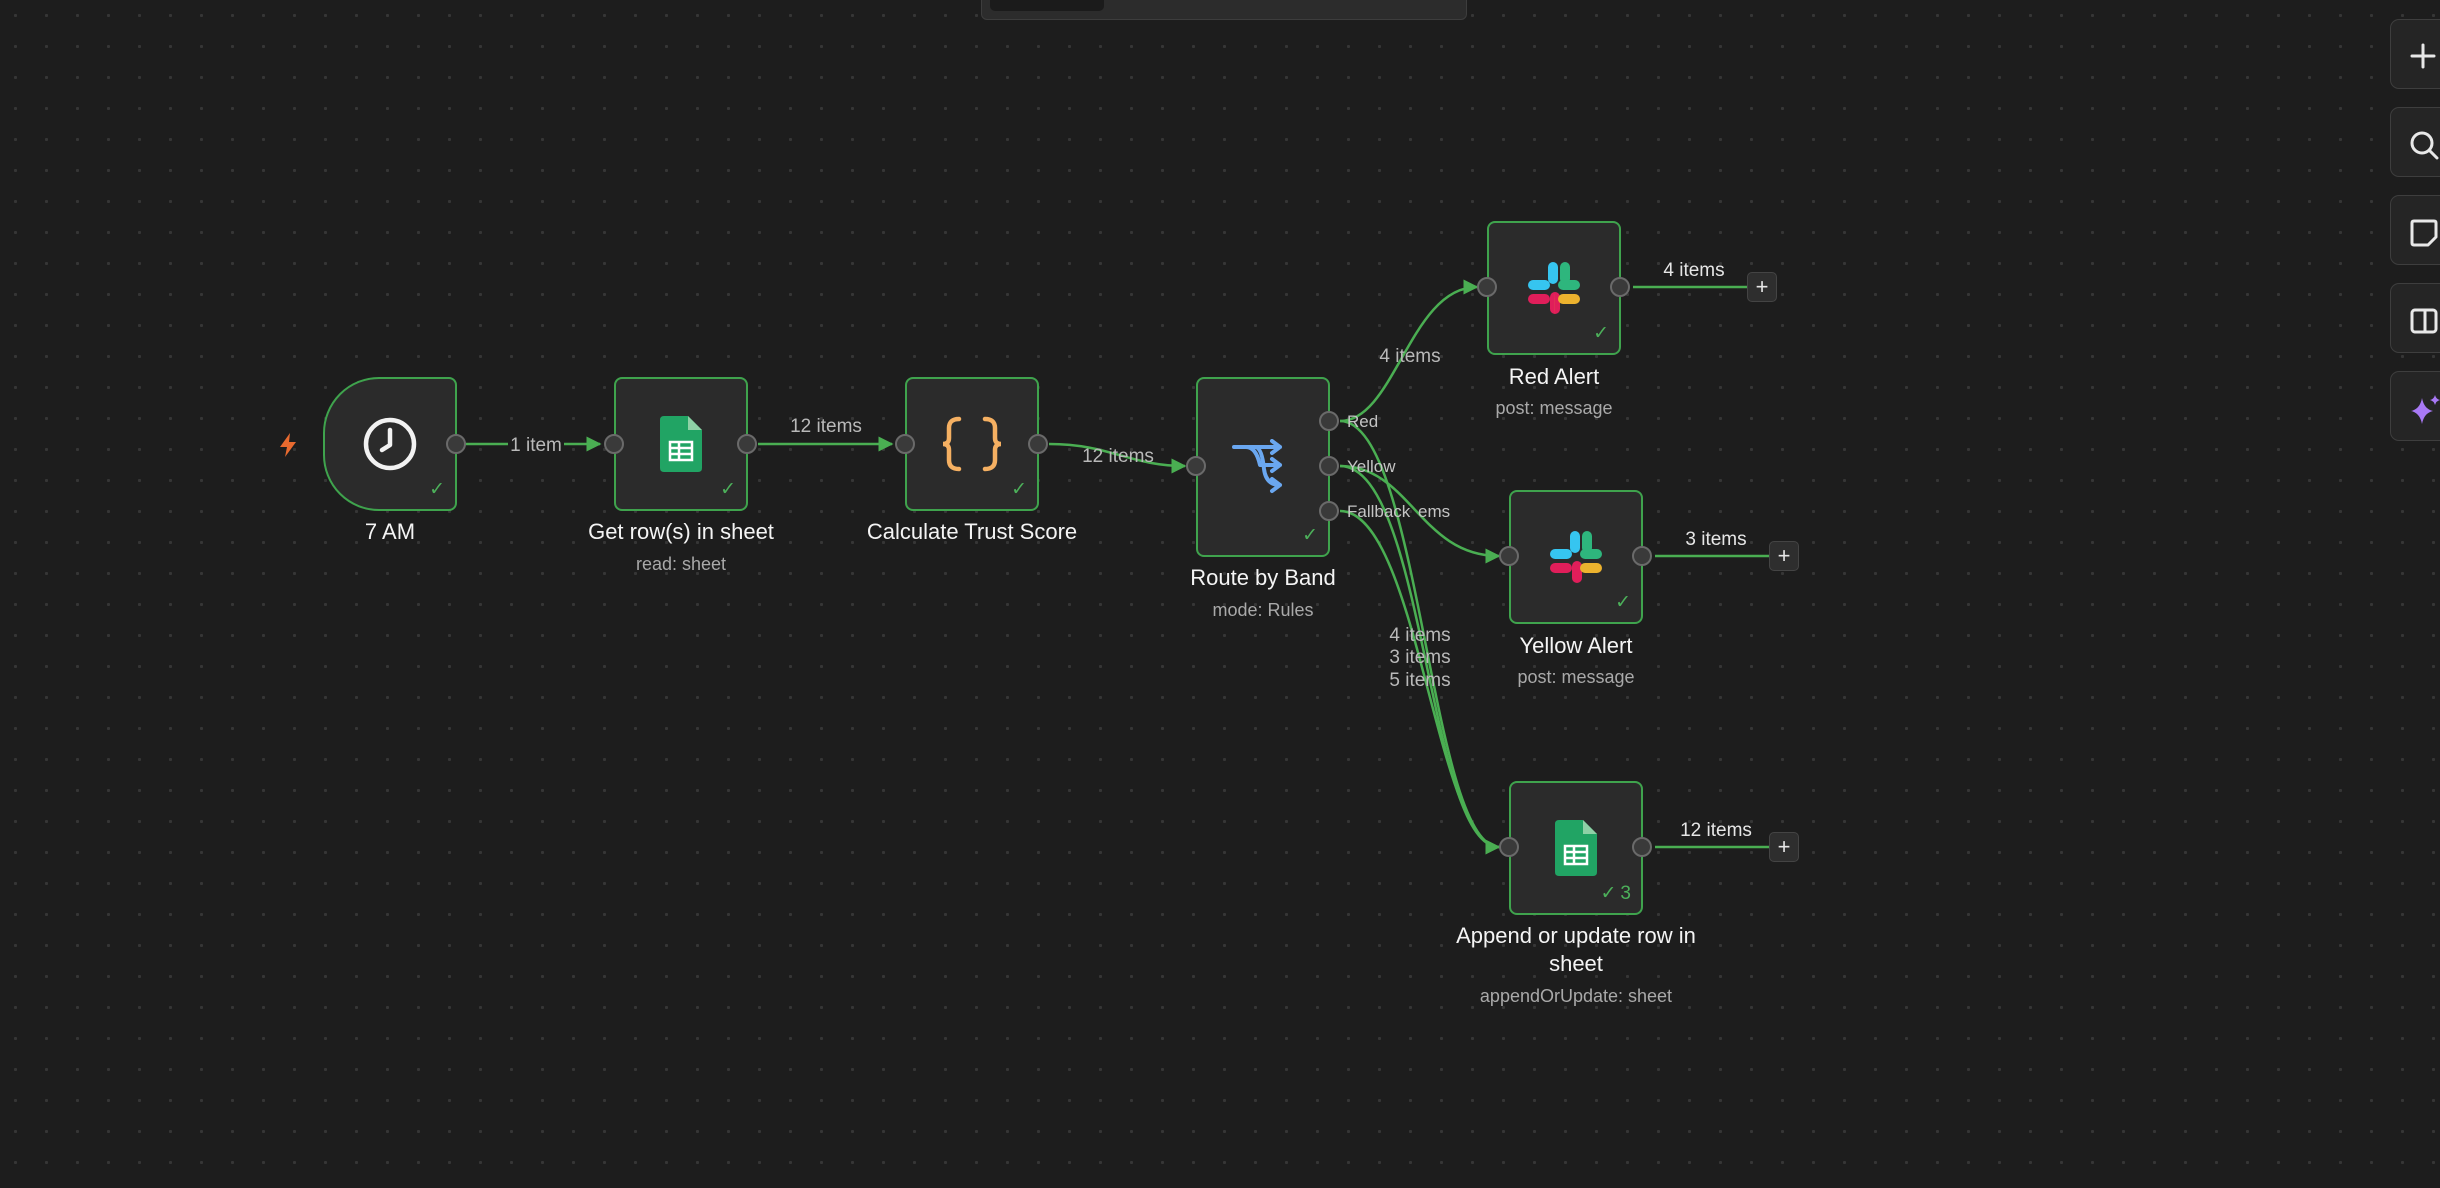 The height and width of the screenshot is (1188, 2440). Describe the element at coordinates (1379, 511) in the screenshot. I see `route-output-fallback: Fallback` at that location.